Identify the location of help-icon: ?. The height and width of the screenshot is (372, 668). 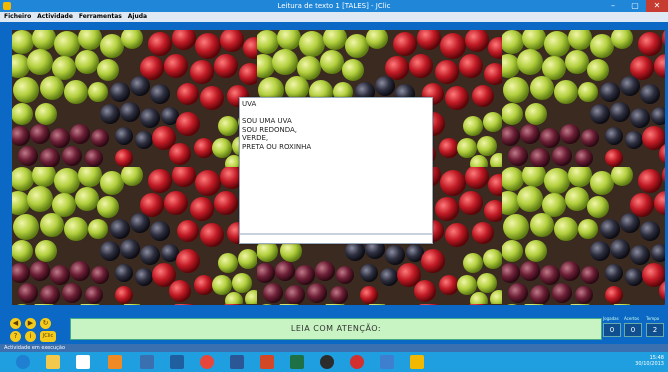
(15, 336).